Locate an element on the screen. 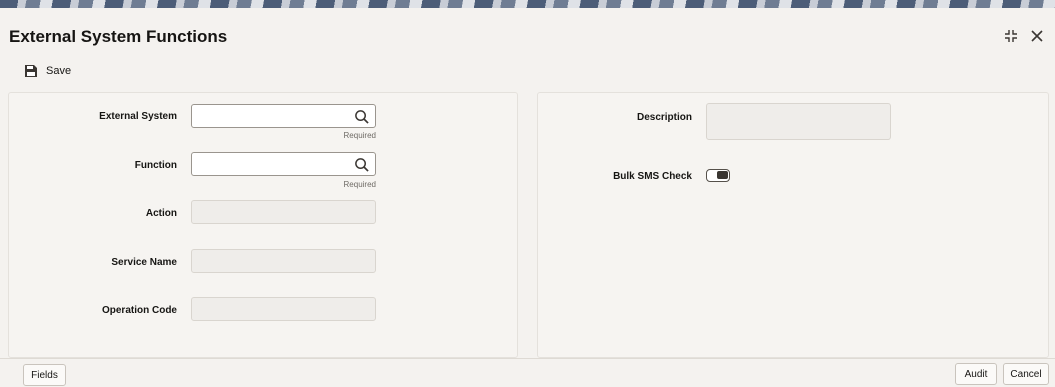 The height and width of the screenshot is (387, 1055). save-button: Save is located at coordinates (47, 71).